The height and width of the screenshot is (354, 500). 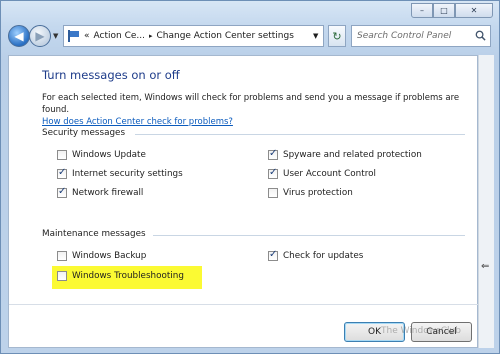 What do you see at coordinates (318, 193) in the screenshot?
I see `virus-protection-label: Virus protection` at bounding box center [318, 193].